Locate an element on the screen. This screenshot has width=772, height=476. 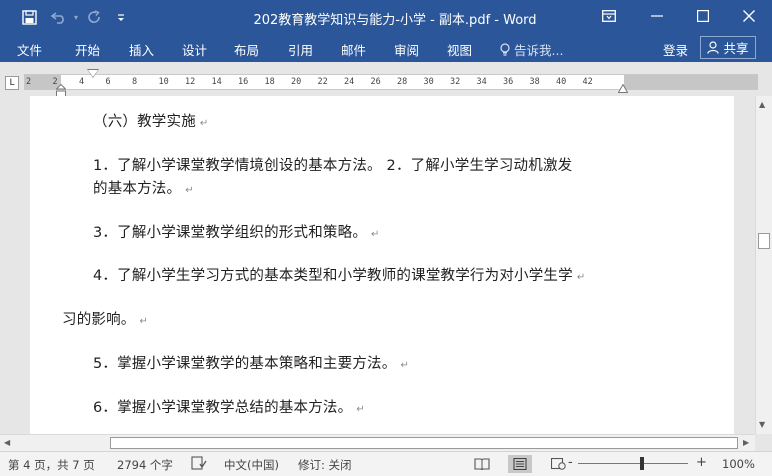
paragraph-text: 5．掌握小学课堂教学的基本策略和主要方法。 is located at coordinates (245, 364).